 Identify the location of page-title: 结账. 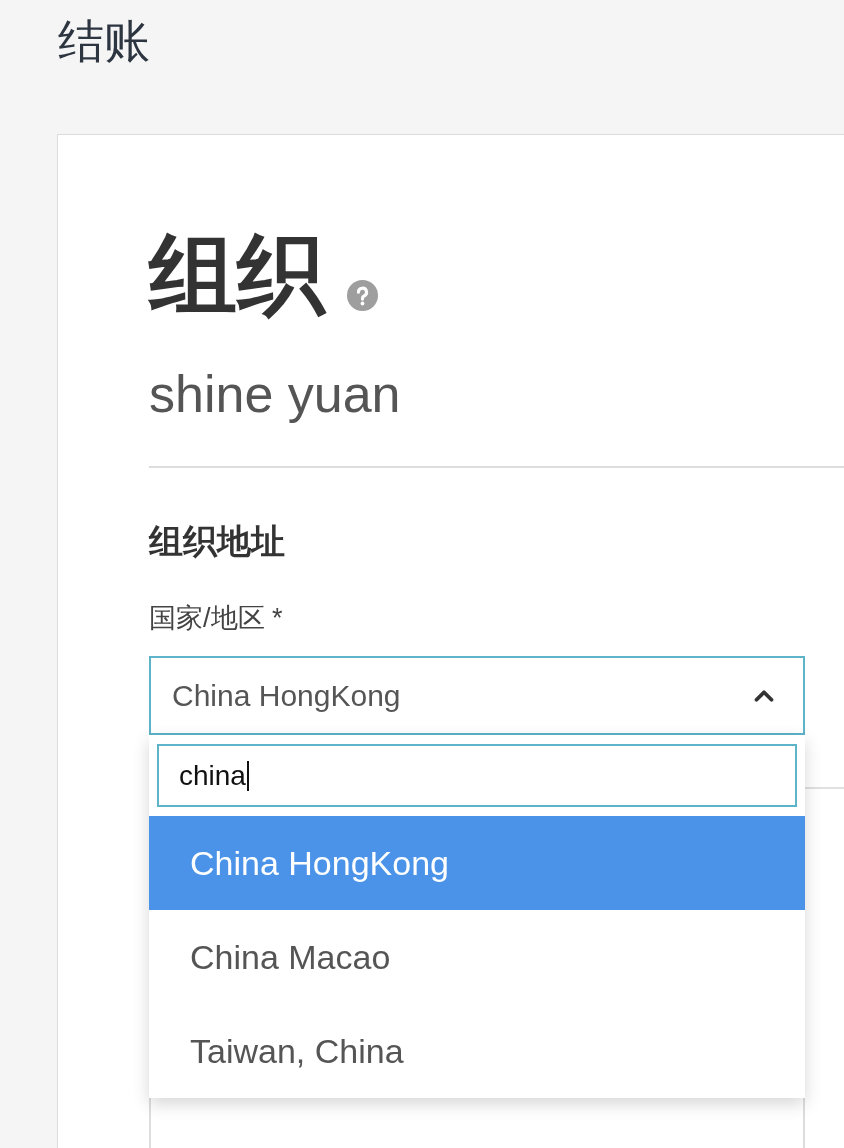
(104, 41).